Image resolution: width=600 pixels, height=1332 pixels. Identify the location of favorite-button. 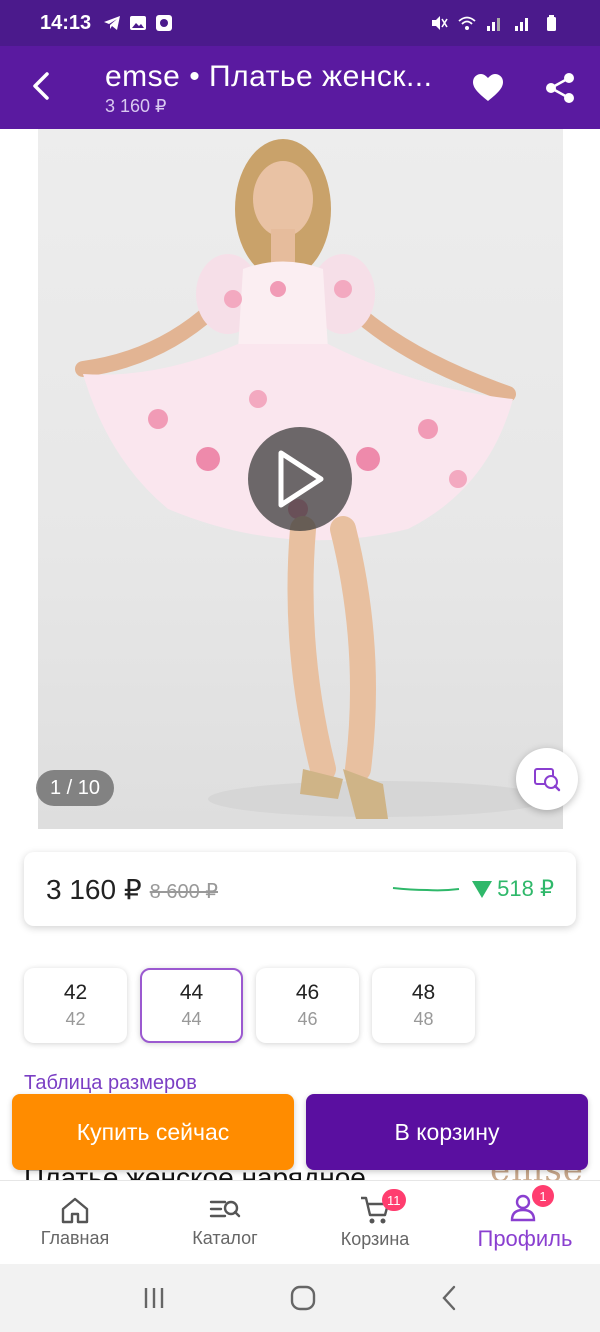
(488, 88).